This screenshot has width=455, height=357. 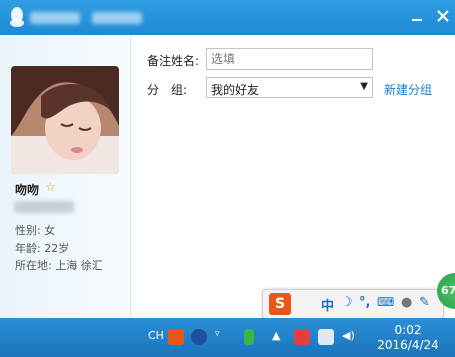 I want to click on close-icon, so click(x=443, y=16).